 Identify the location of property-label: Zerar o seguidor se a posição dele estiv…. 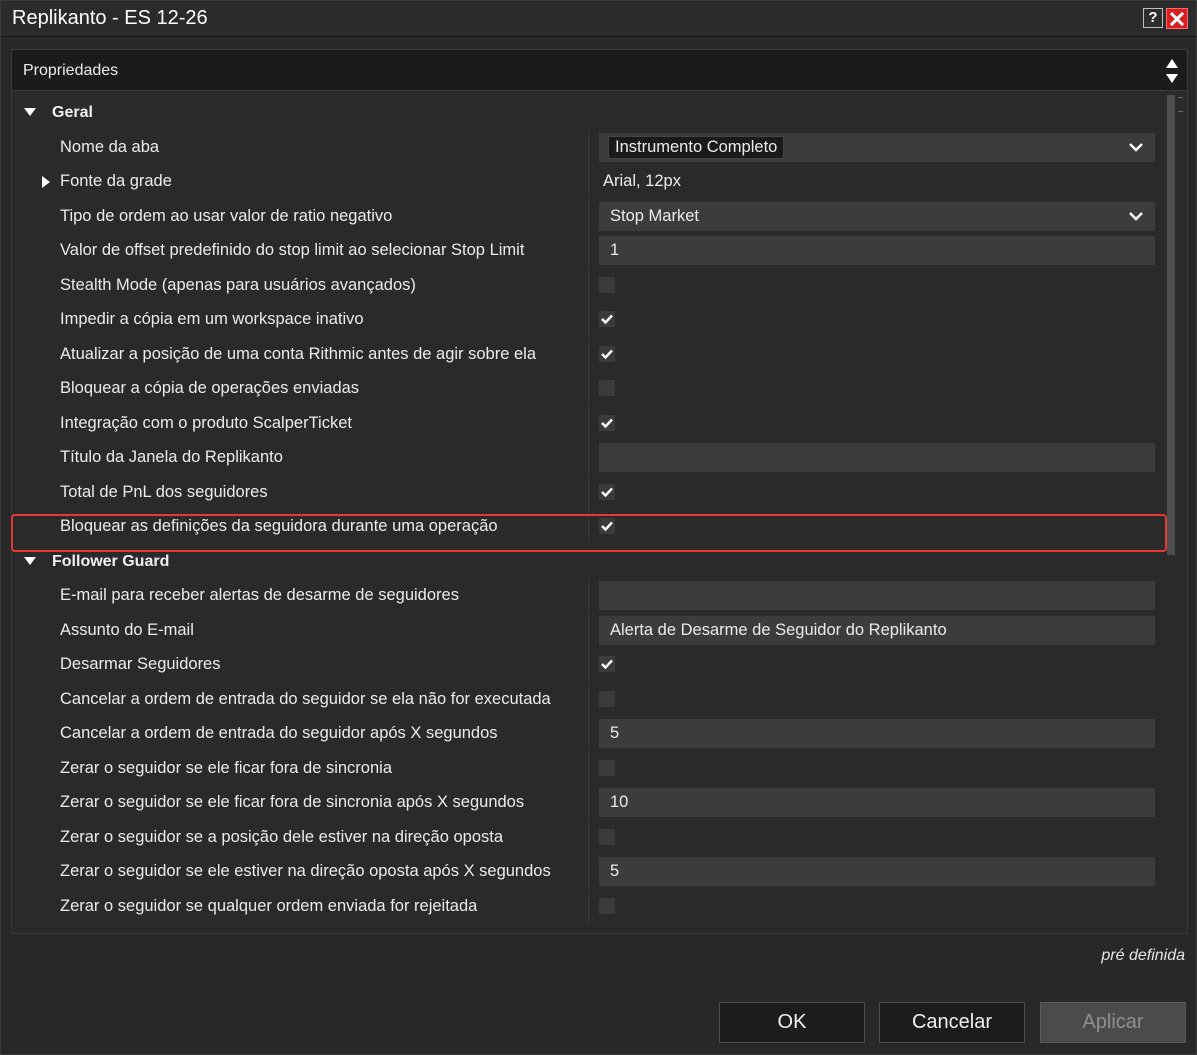
(282, 836).